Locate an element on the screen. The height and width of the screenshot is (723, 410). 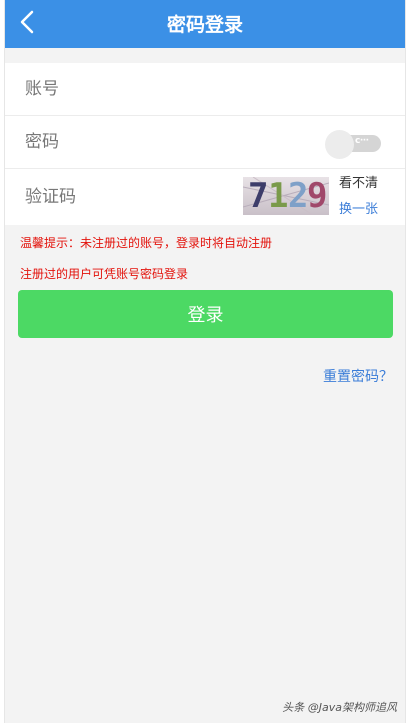
captcha-input is located at coordinates (130, 197).